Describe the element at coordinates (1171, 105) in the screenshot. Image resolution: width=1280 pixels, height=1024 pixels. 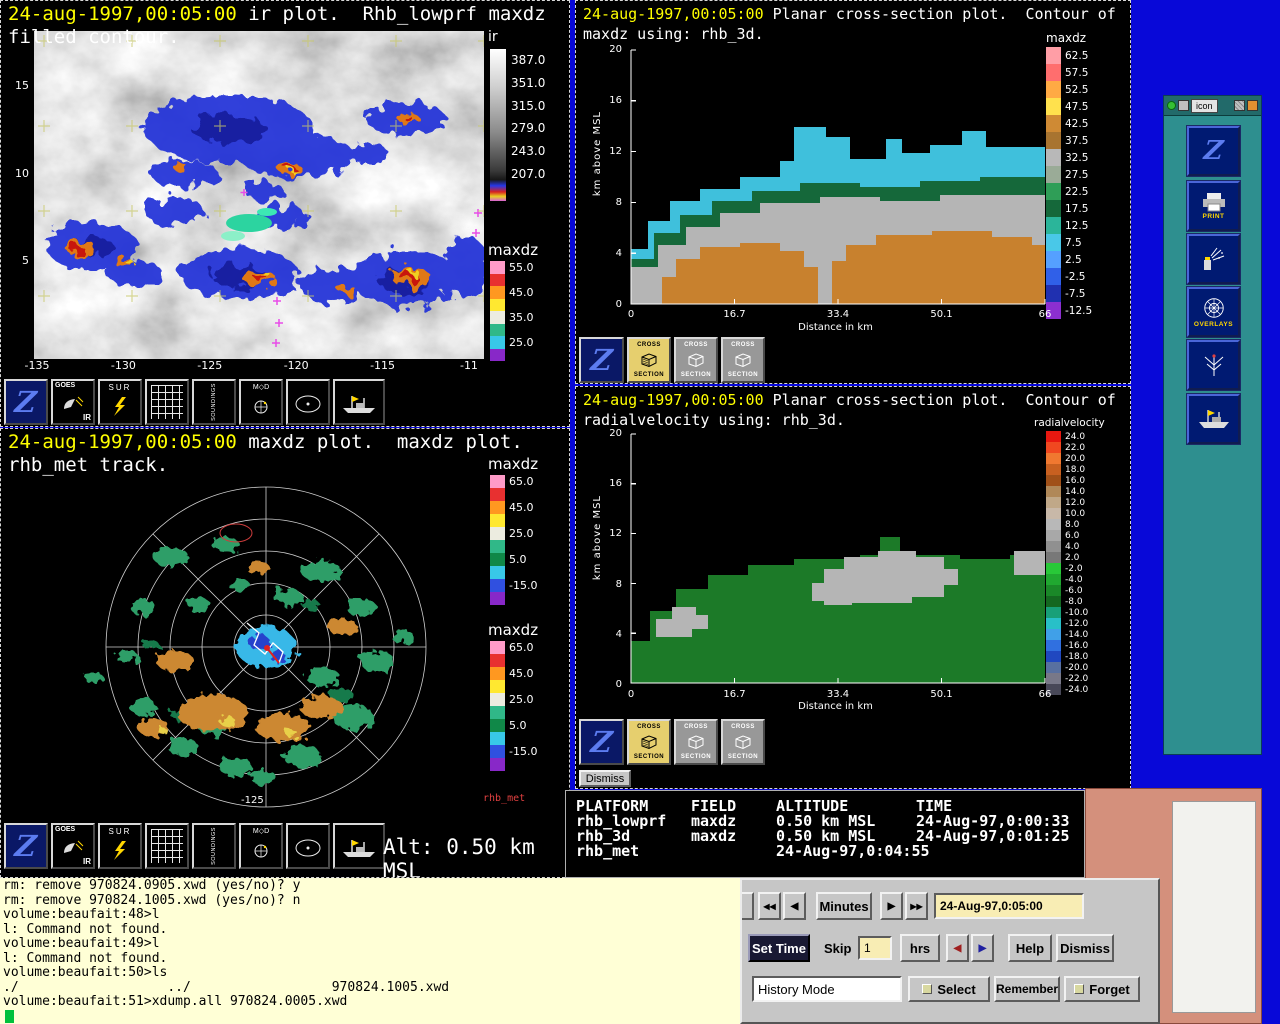
I see `window-menu-icon` at that location.